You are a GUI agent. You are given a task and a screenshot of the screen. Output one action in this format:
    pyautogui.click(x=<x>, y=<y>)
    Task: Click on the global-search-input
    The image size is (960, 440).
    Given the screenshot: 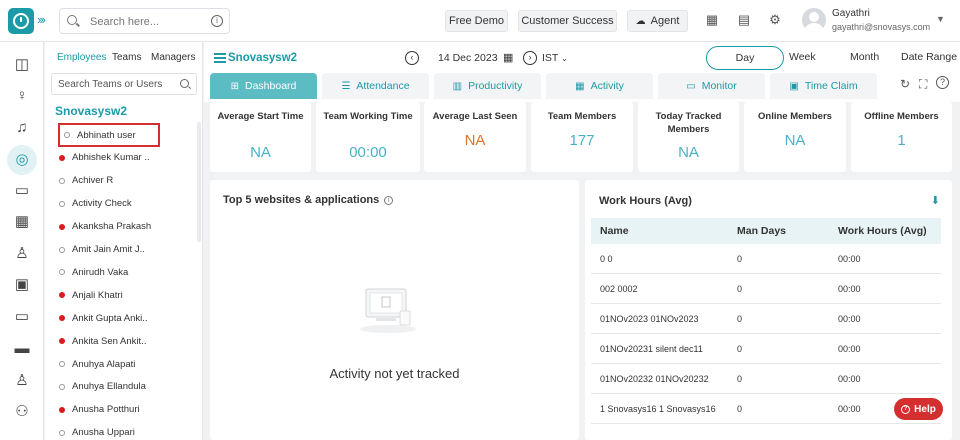 What is the action you would take?
    pyautogui.click(x=147, y=21)
    